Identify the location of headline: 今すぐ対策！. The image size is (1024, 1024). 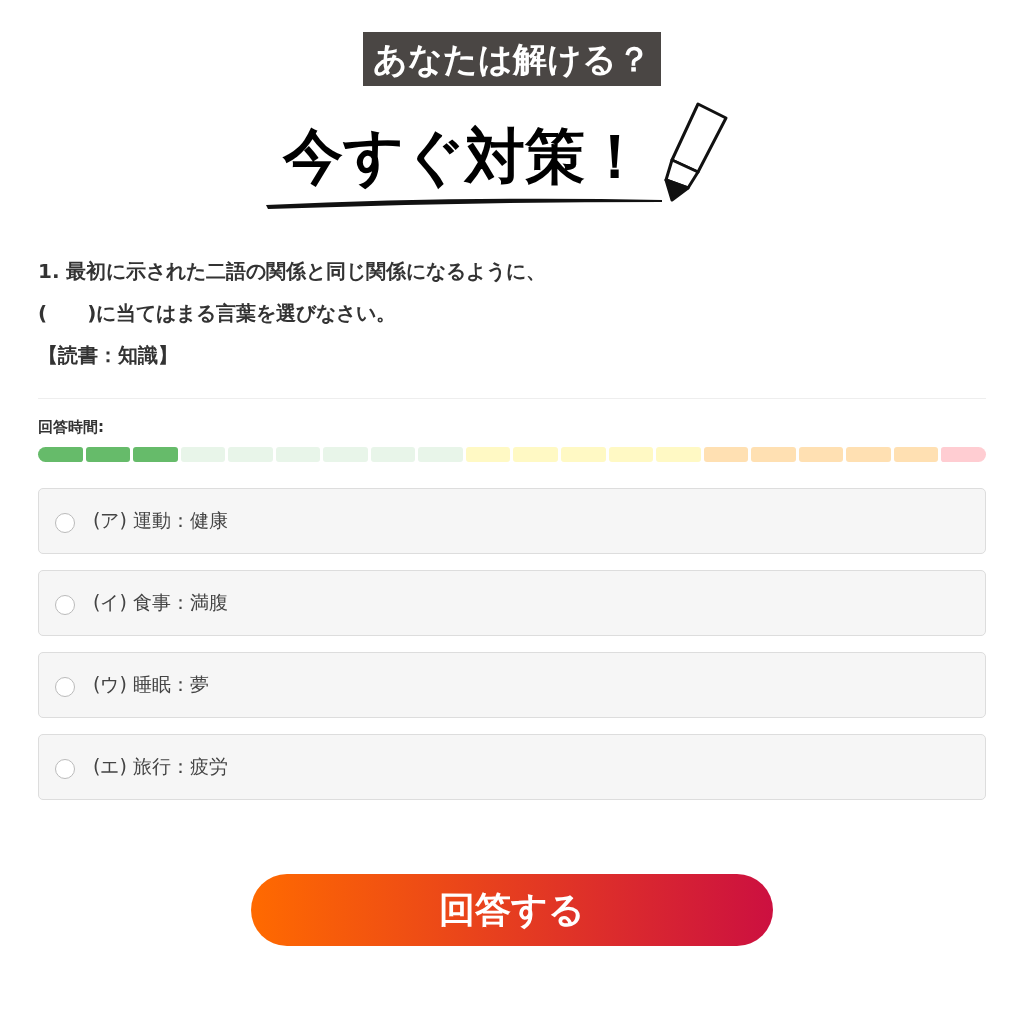
(463, 156).